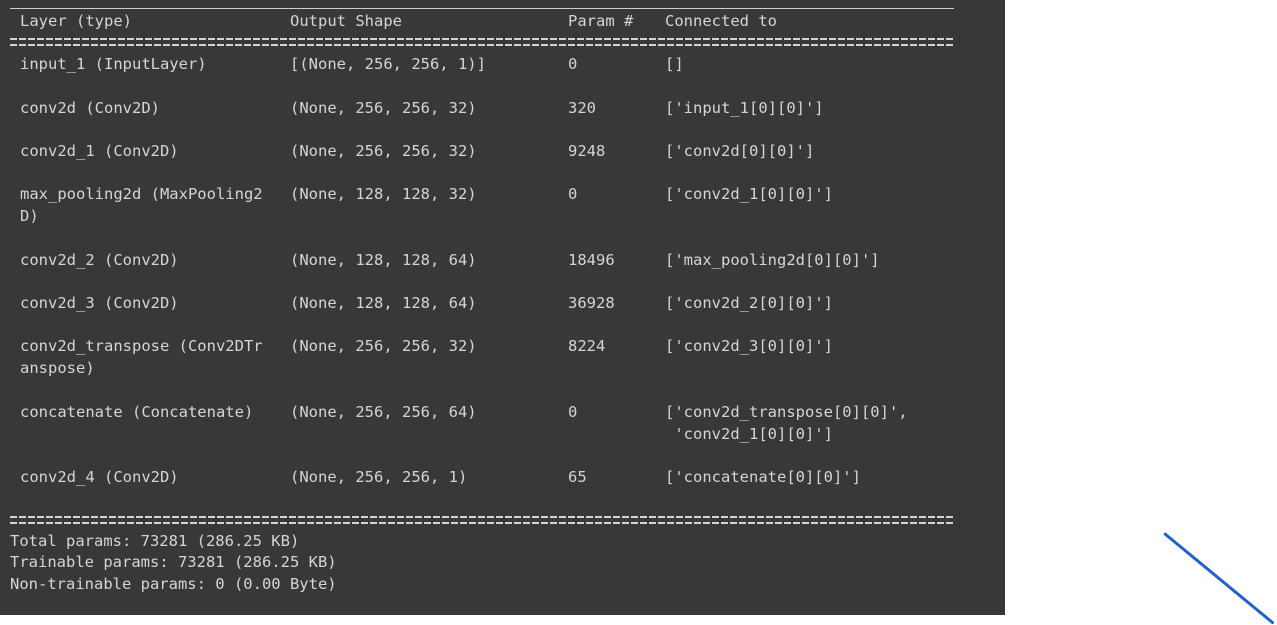 The image size is (1277, 625). I want to click on table-row-layer: input_1 (InputLayer), so click(113, 64).